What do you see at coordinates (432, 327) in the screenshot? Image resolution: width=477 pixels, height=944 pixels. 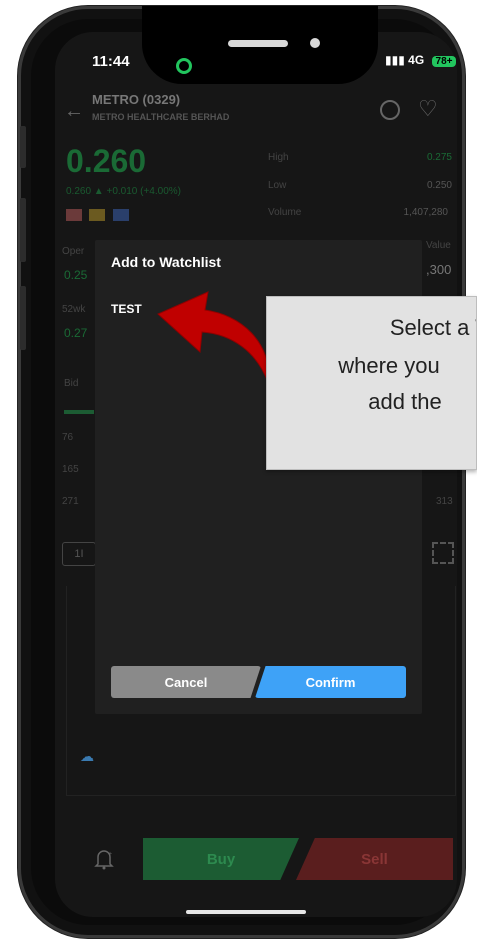 I see `callout-line-1: Select a W` at bounding box center [432, 327].